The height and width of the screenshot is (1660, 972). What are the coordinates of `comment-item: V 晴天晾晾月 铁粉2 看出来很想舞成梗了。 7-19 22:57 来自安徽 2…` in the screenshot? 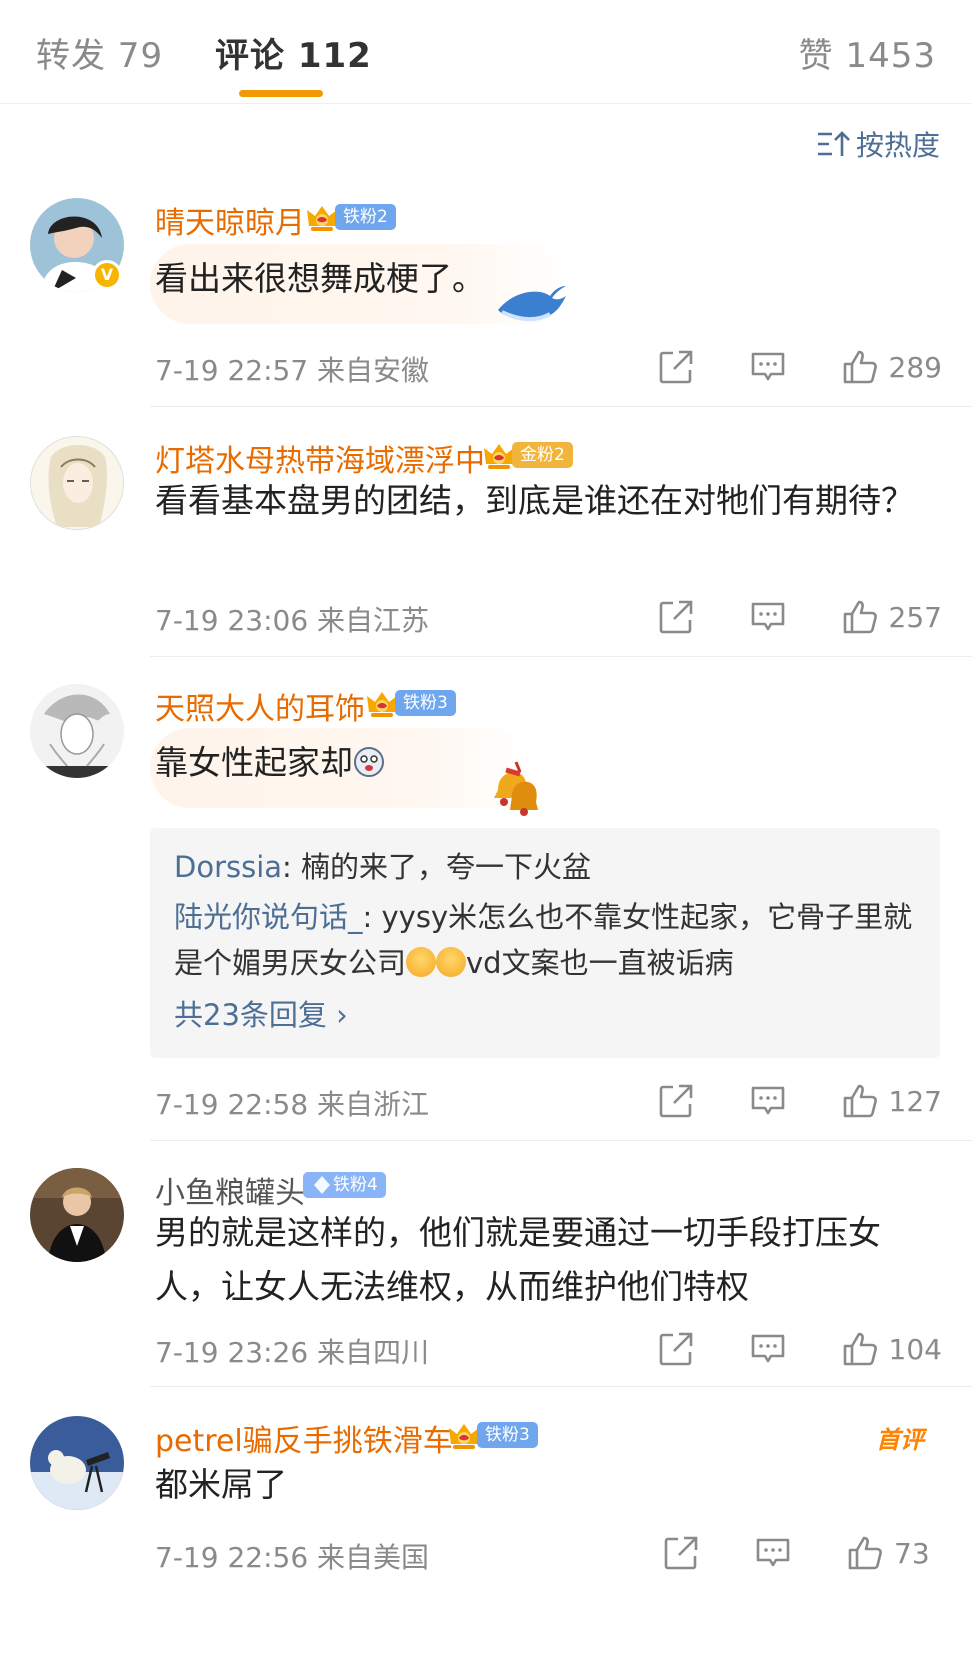 It's located at (486, 316).